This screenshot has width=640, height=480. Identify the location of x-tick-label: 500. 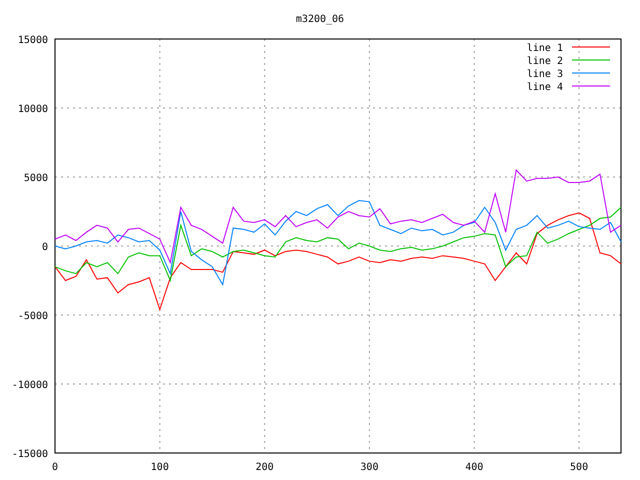
(579, 467).